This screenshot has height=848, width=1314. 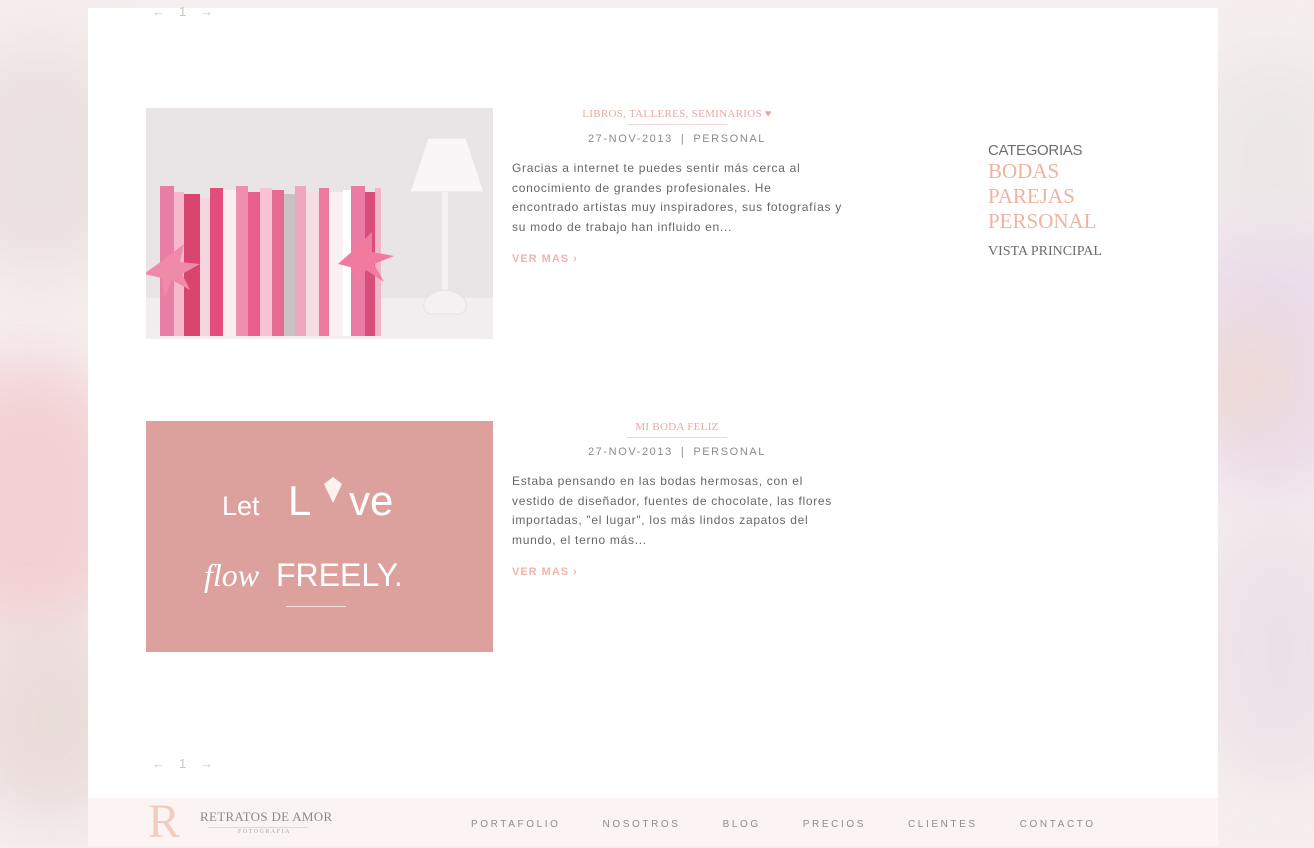 What do you see at coordinates (677, 427) in the screenshot?
I see `post-2-title: MI BODA FELIZ` at bounding box center [677, 427].